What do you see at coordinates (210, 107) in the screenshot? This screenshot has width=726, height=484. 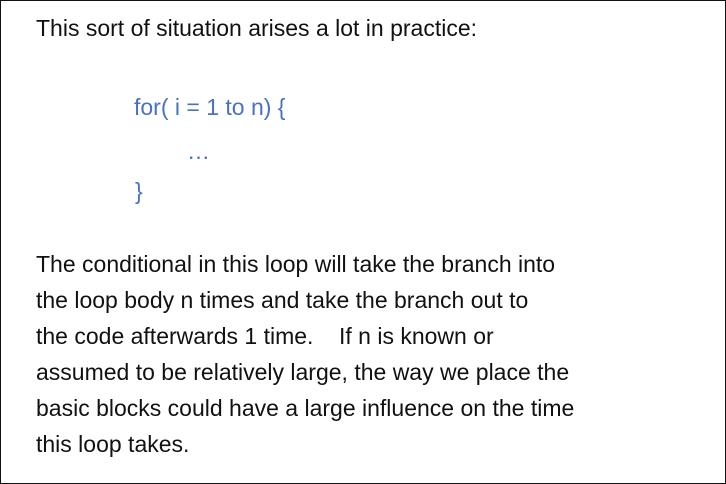 I see `code-line-1: for( i = 1 to n) {` at bounding box center [210, 107].